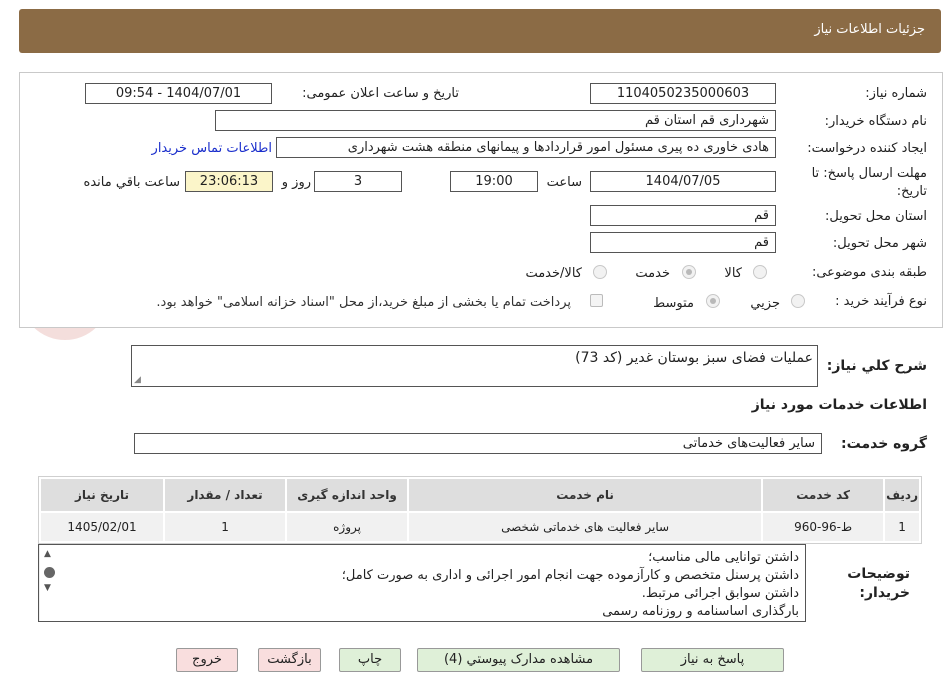 This screenshot has height=691, width=944. What do you see at coordinates (480, 31) in the screenshot?
I see `page-header: جزئیات اطلاعات نیاز` at bounding box center [480, 31].